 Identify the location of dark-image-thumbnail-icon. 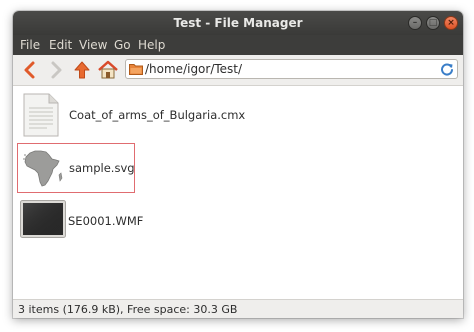
(43, 219).